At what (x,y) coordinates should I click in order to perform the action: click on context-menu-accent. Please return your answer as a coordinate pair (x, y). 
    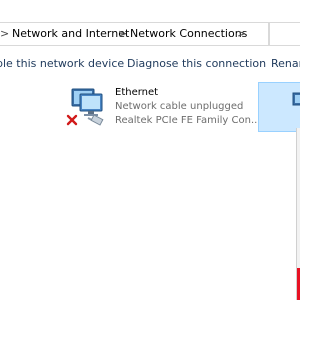
    Looking at the image, I should click on (298, 284).